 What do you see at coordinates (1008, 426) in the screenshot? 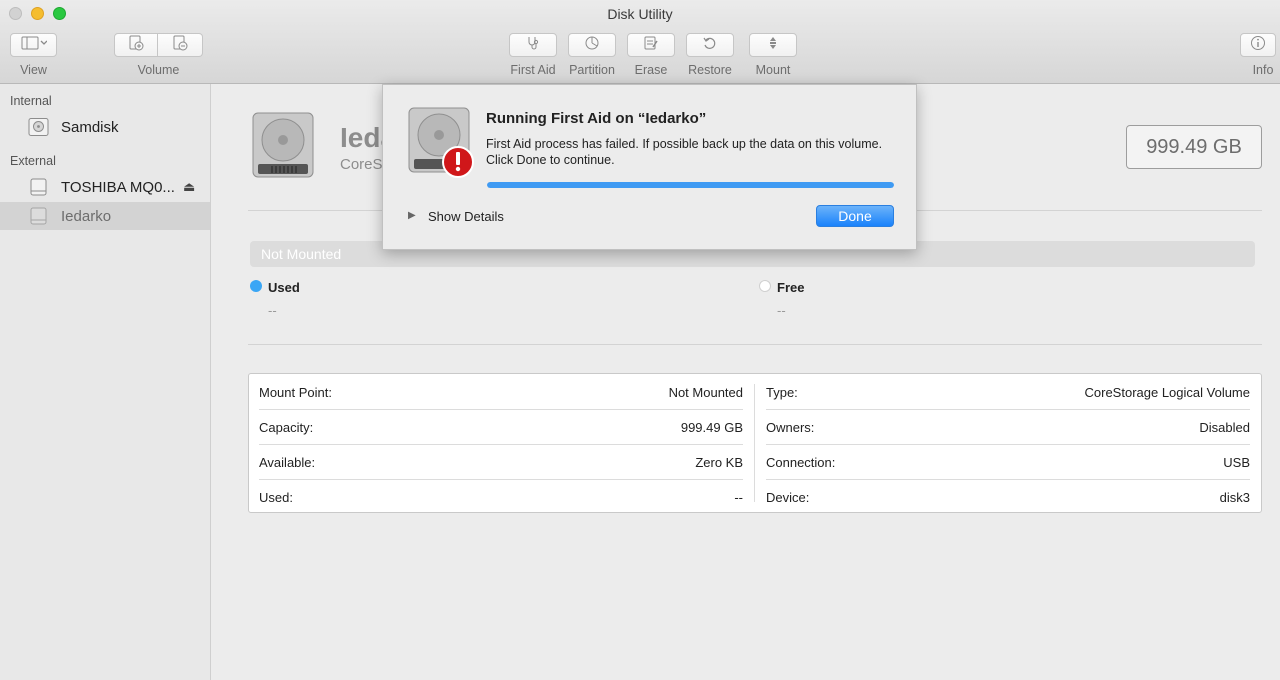
I see `info-row-owners: Owners: Disabled` at bounding box center [1008, 426].